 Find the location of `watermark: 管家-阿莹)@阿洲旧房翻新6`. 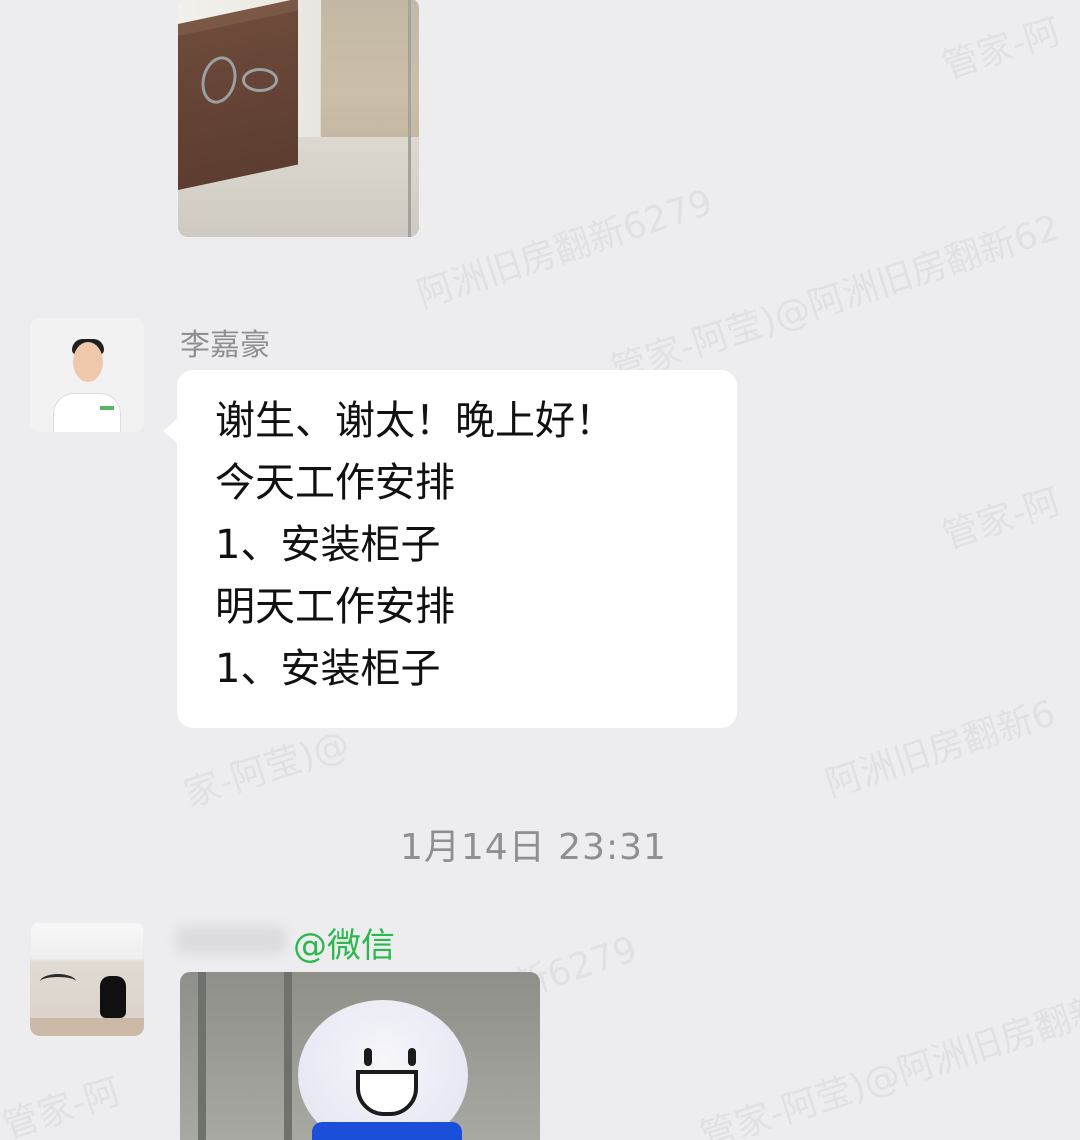

watermark: 管家-阿莹)@阿洲旧房翻新6 is located at coordinates (887, 1060).